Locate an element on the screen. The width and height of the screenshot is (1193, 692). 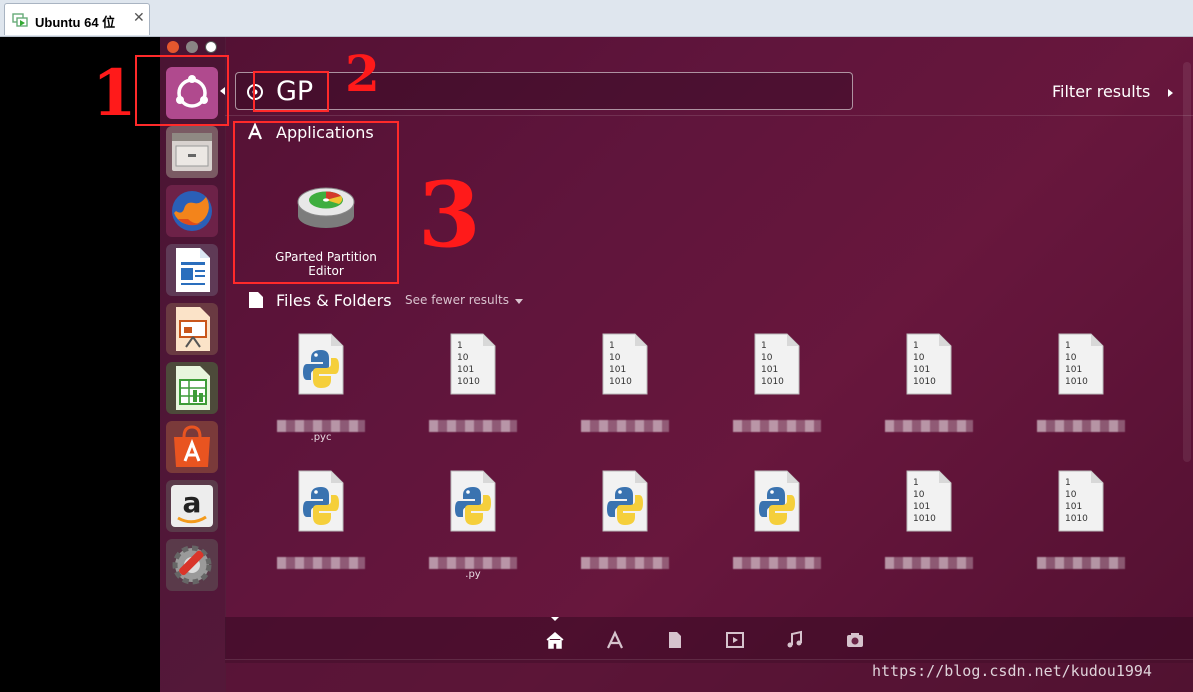
vm-tab-label: Ubuntu 64 位 is located at coordinates (75, 22).